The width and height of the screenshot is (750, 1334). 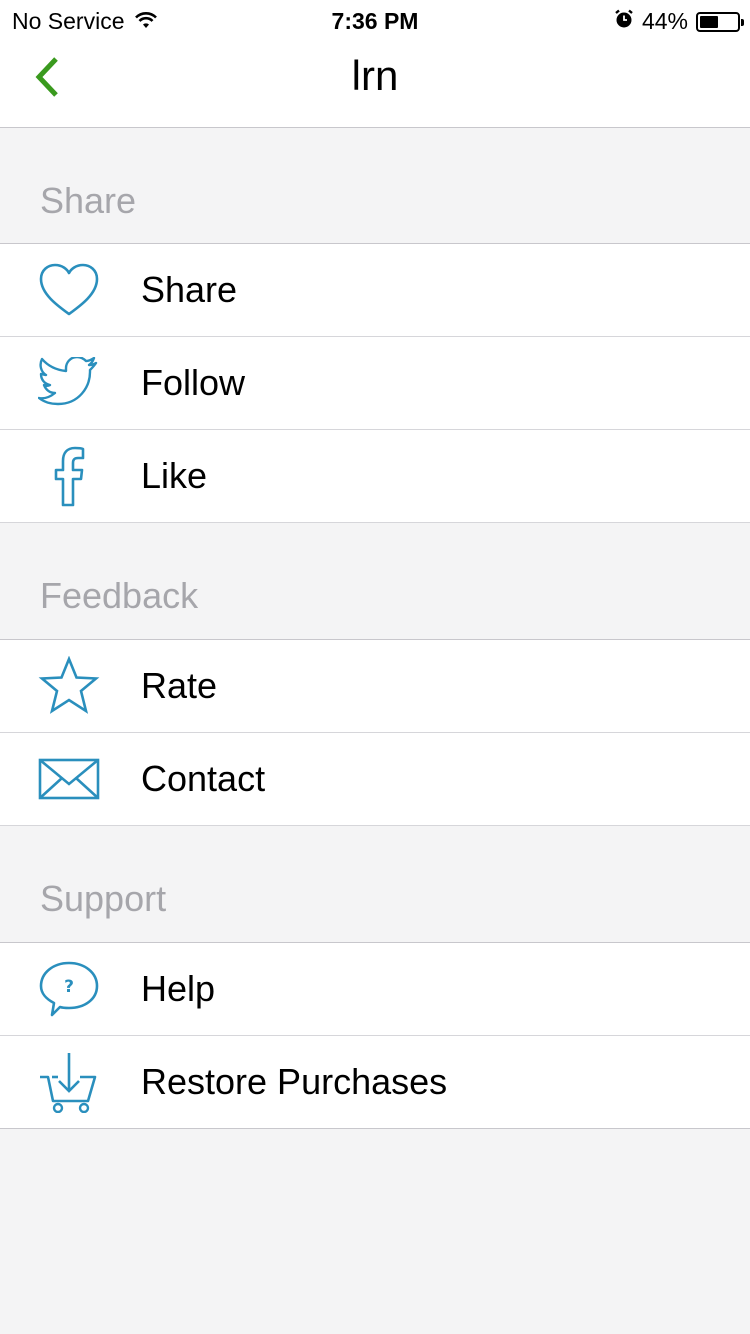 I want to click on list-item-label: Help, so click(x=178, y=988).